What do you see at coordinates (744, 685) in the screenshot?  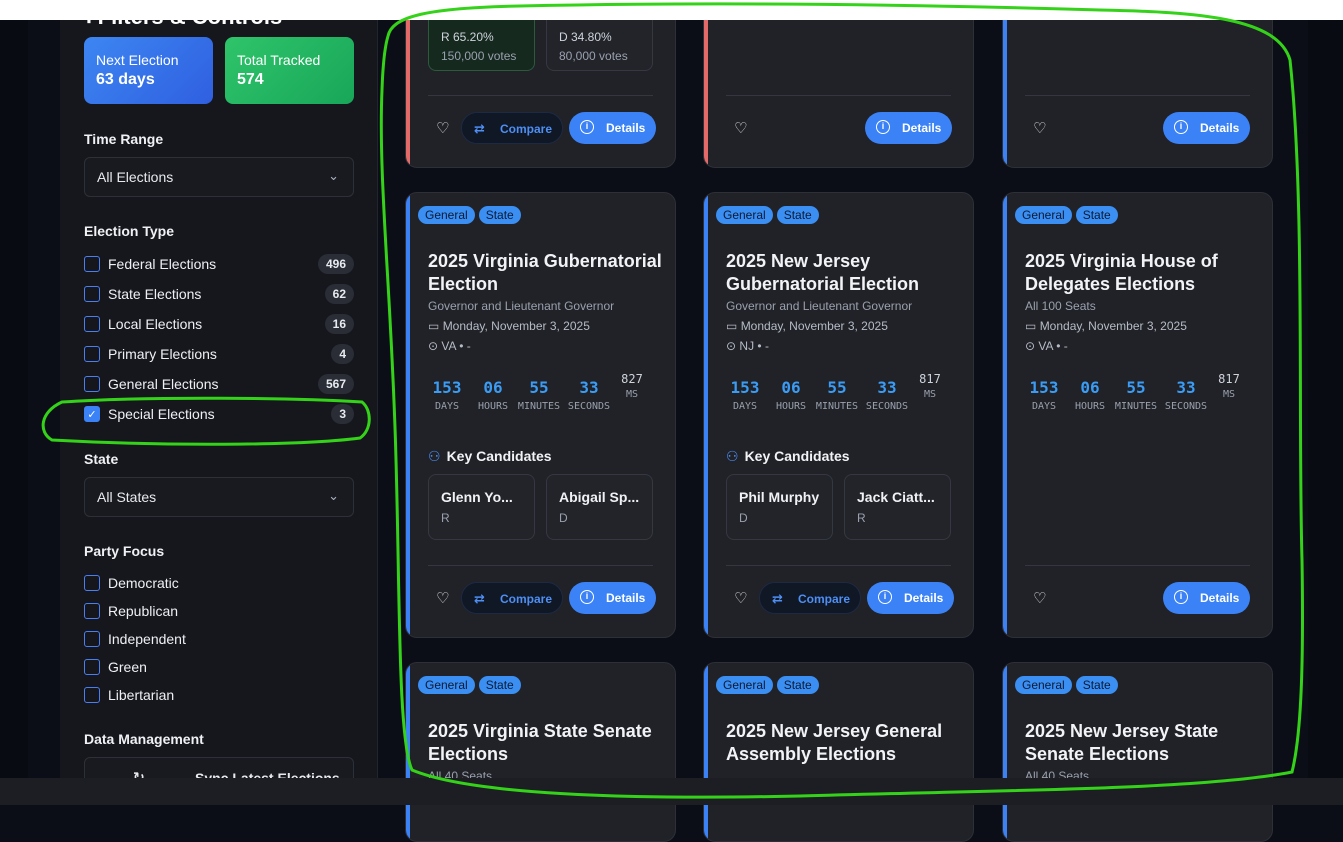 I see `tag: General` at bounding box center [744, 685].